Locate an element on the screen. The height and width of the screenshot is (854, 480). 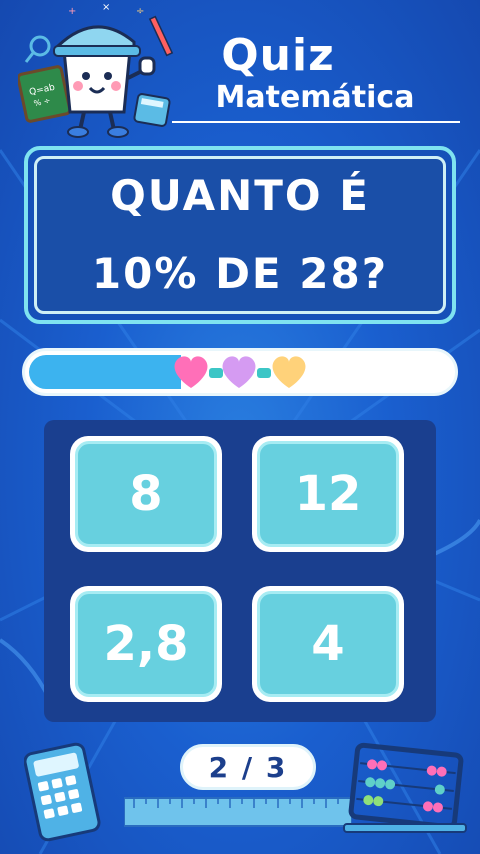
question-line-2: 10% DE 28? is located at coordinates (240, 273).